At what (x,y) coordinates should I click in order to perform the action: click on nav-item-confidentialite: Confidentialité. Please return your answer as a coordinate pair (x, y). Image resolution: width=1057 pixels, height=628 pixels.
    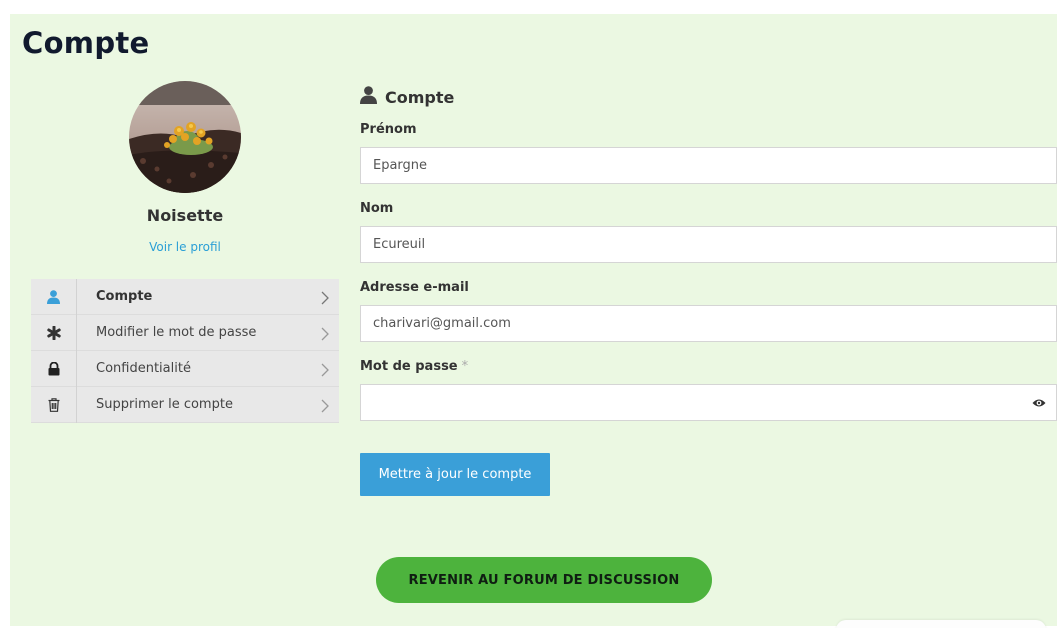
    Looking at the image, I should click on (185, 368).